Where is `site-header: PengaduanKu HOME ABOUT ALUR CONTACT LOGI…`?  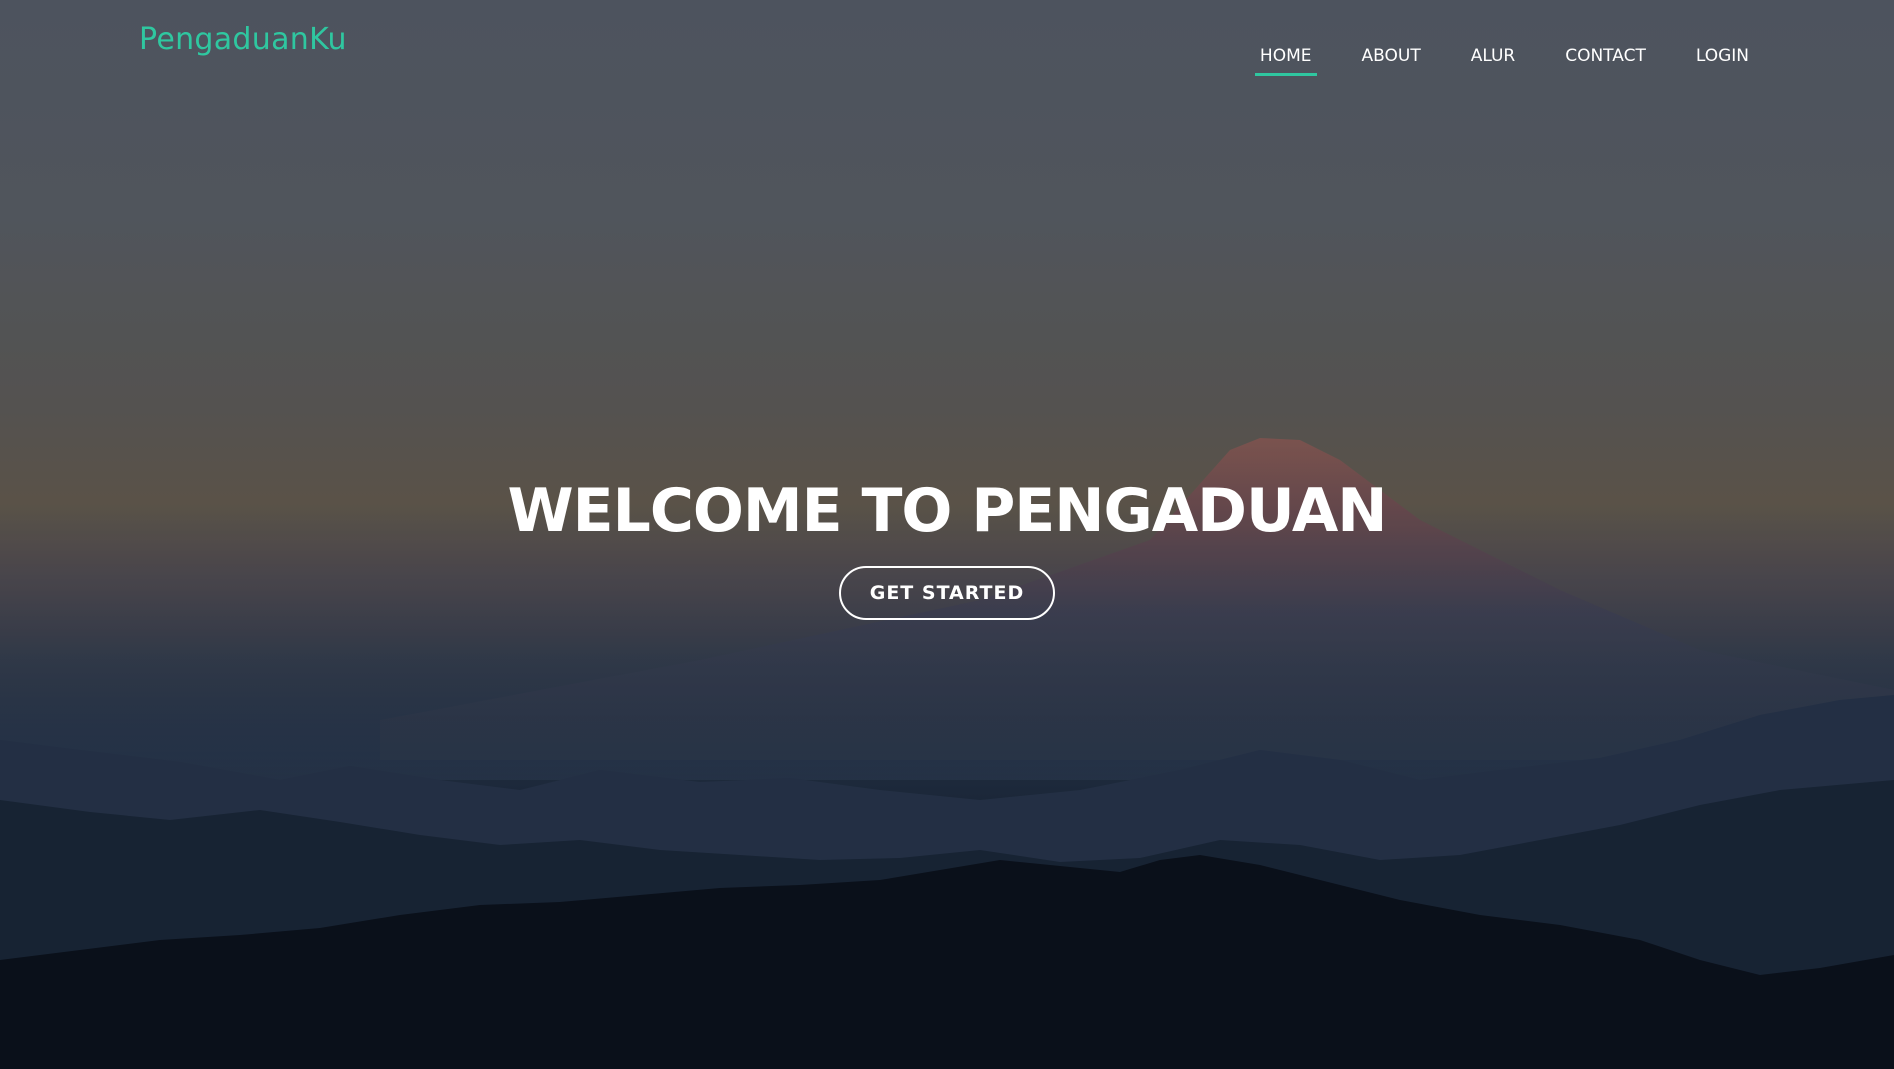 site-header: PengaduanKu HOME ABOUT ALUR CONTACT LOGI… is located at coordinates (947, 55).